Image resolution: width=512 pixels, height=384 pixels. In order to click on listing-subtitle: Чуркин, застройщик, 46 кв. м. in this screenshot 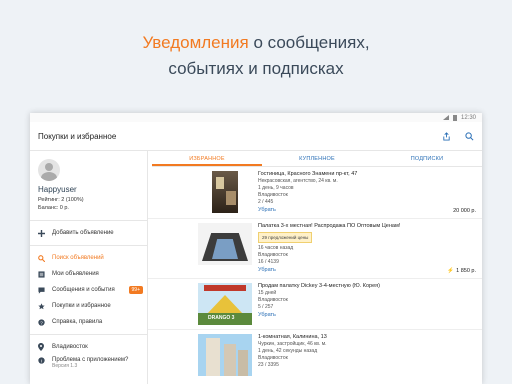, I will do `click(292, 344)`.